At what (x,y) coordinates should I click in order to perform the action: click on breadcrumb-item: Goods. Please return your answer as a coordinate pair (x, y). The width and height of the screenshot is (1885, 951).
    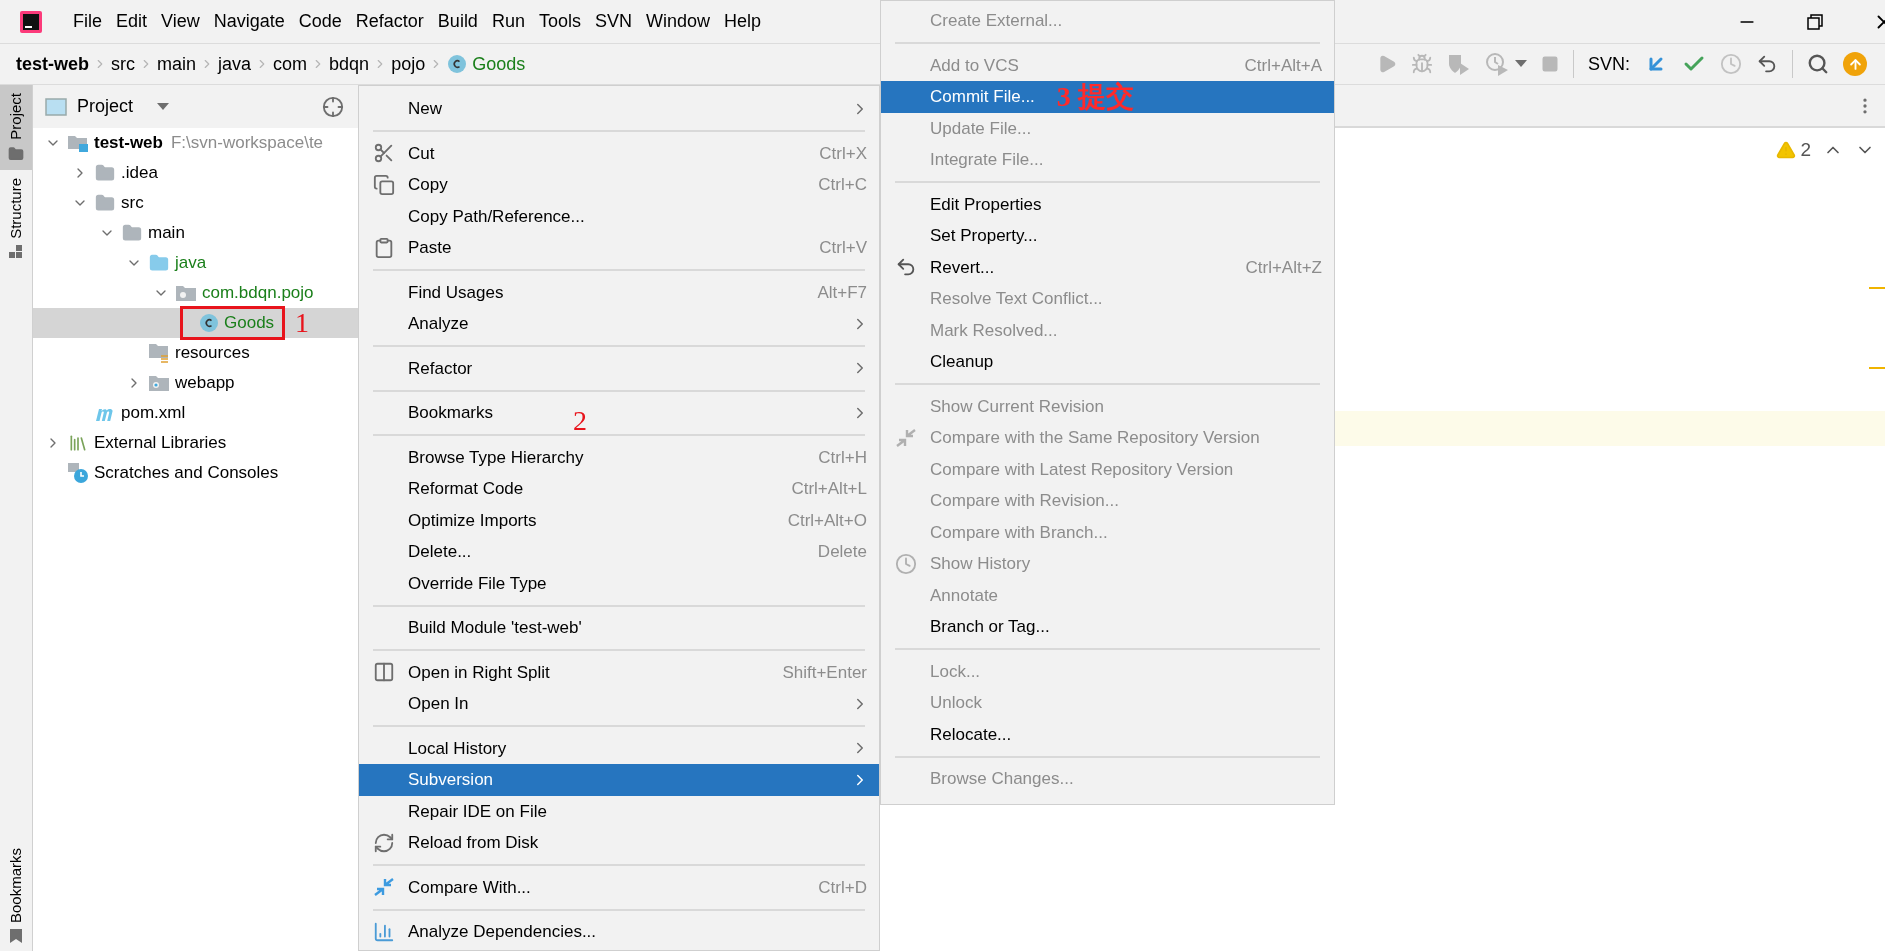
    Looking at the image, I should click on (499, 64).